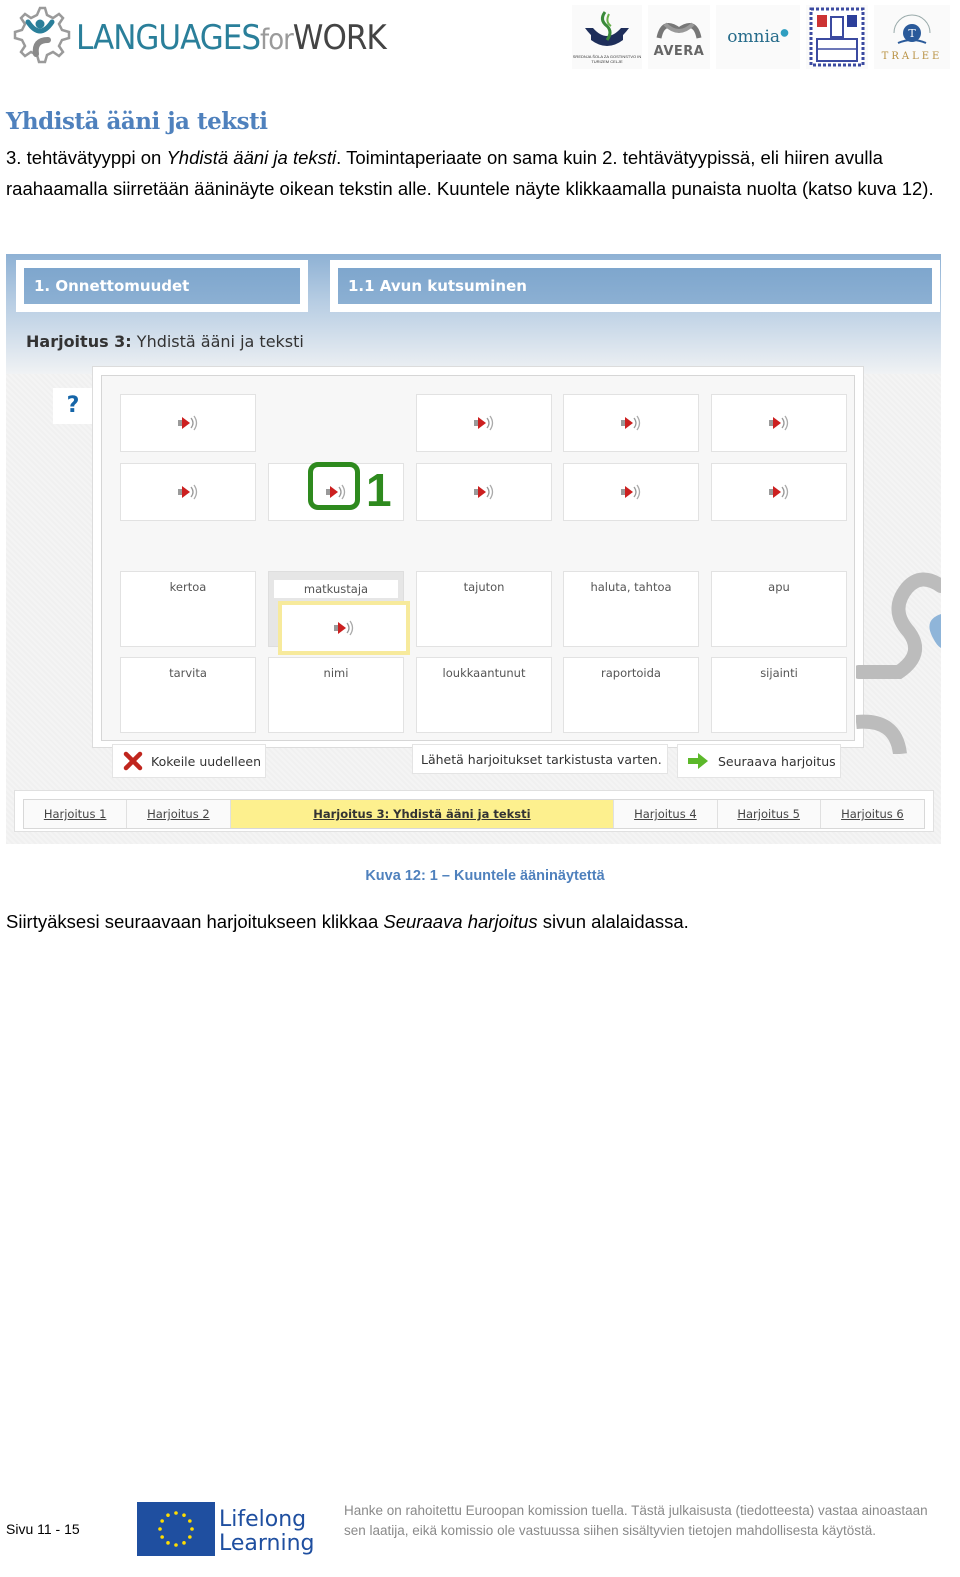 Image resolution: width=960 pixels, height=1577 pixels. Describe the element at coordinates (162, 286) in the screenshot. I see `breadcrumb-chapter: 1. Onnettomuudet` at that location.